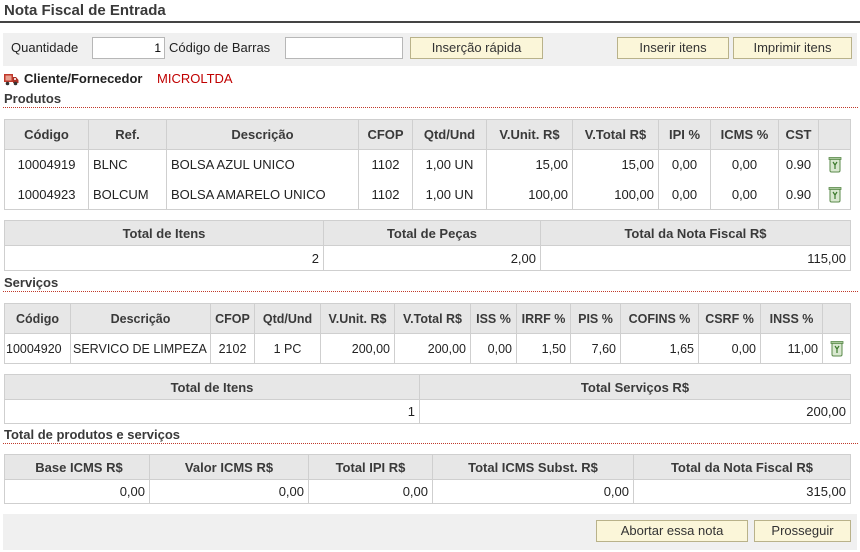 This screenshot has width=860, height=552. Describe the element at coordinates (533, 491) in the screenshot. I see `total-icms-subst-value: 0,00` at that location.